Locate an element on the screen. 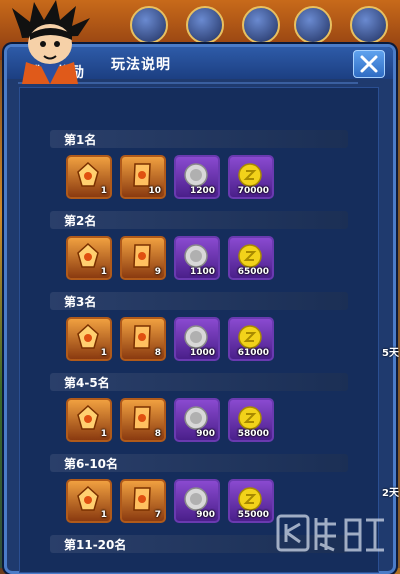 The height and width of the screenshot is (574, 400). reward-item-card: 7 is located at coordinates (143, 501).